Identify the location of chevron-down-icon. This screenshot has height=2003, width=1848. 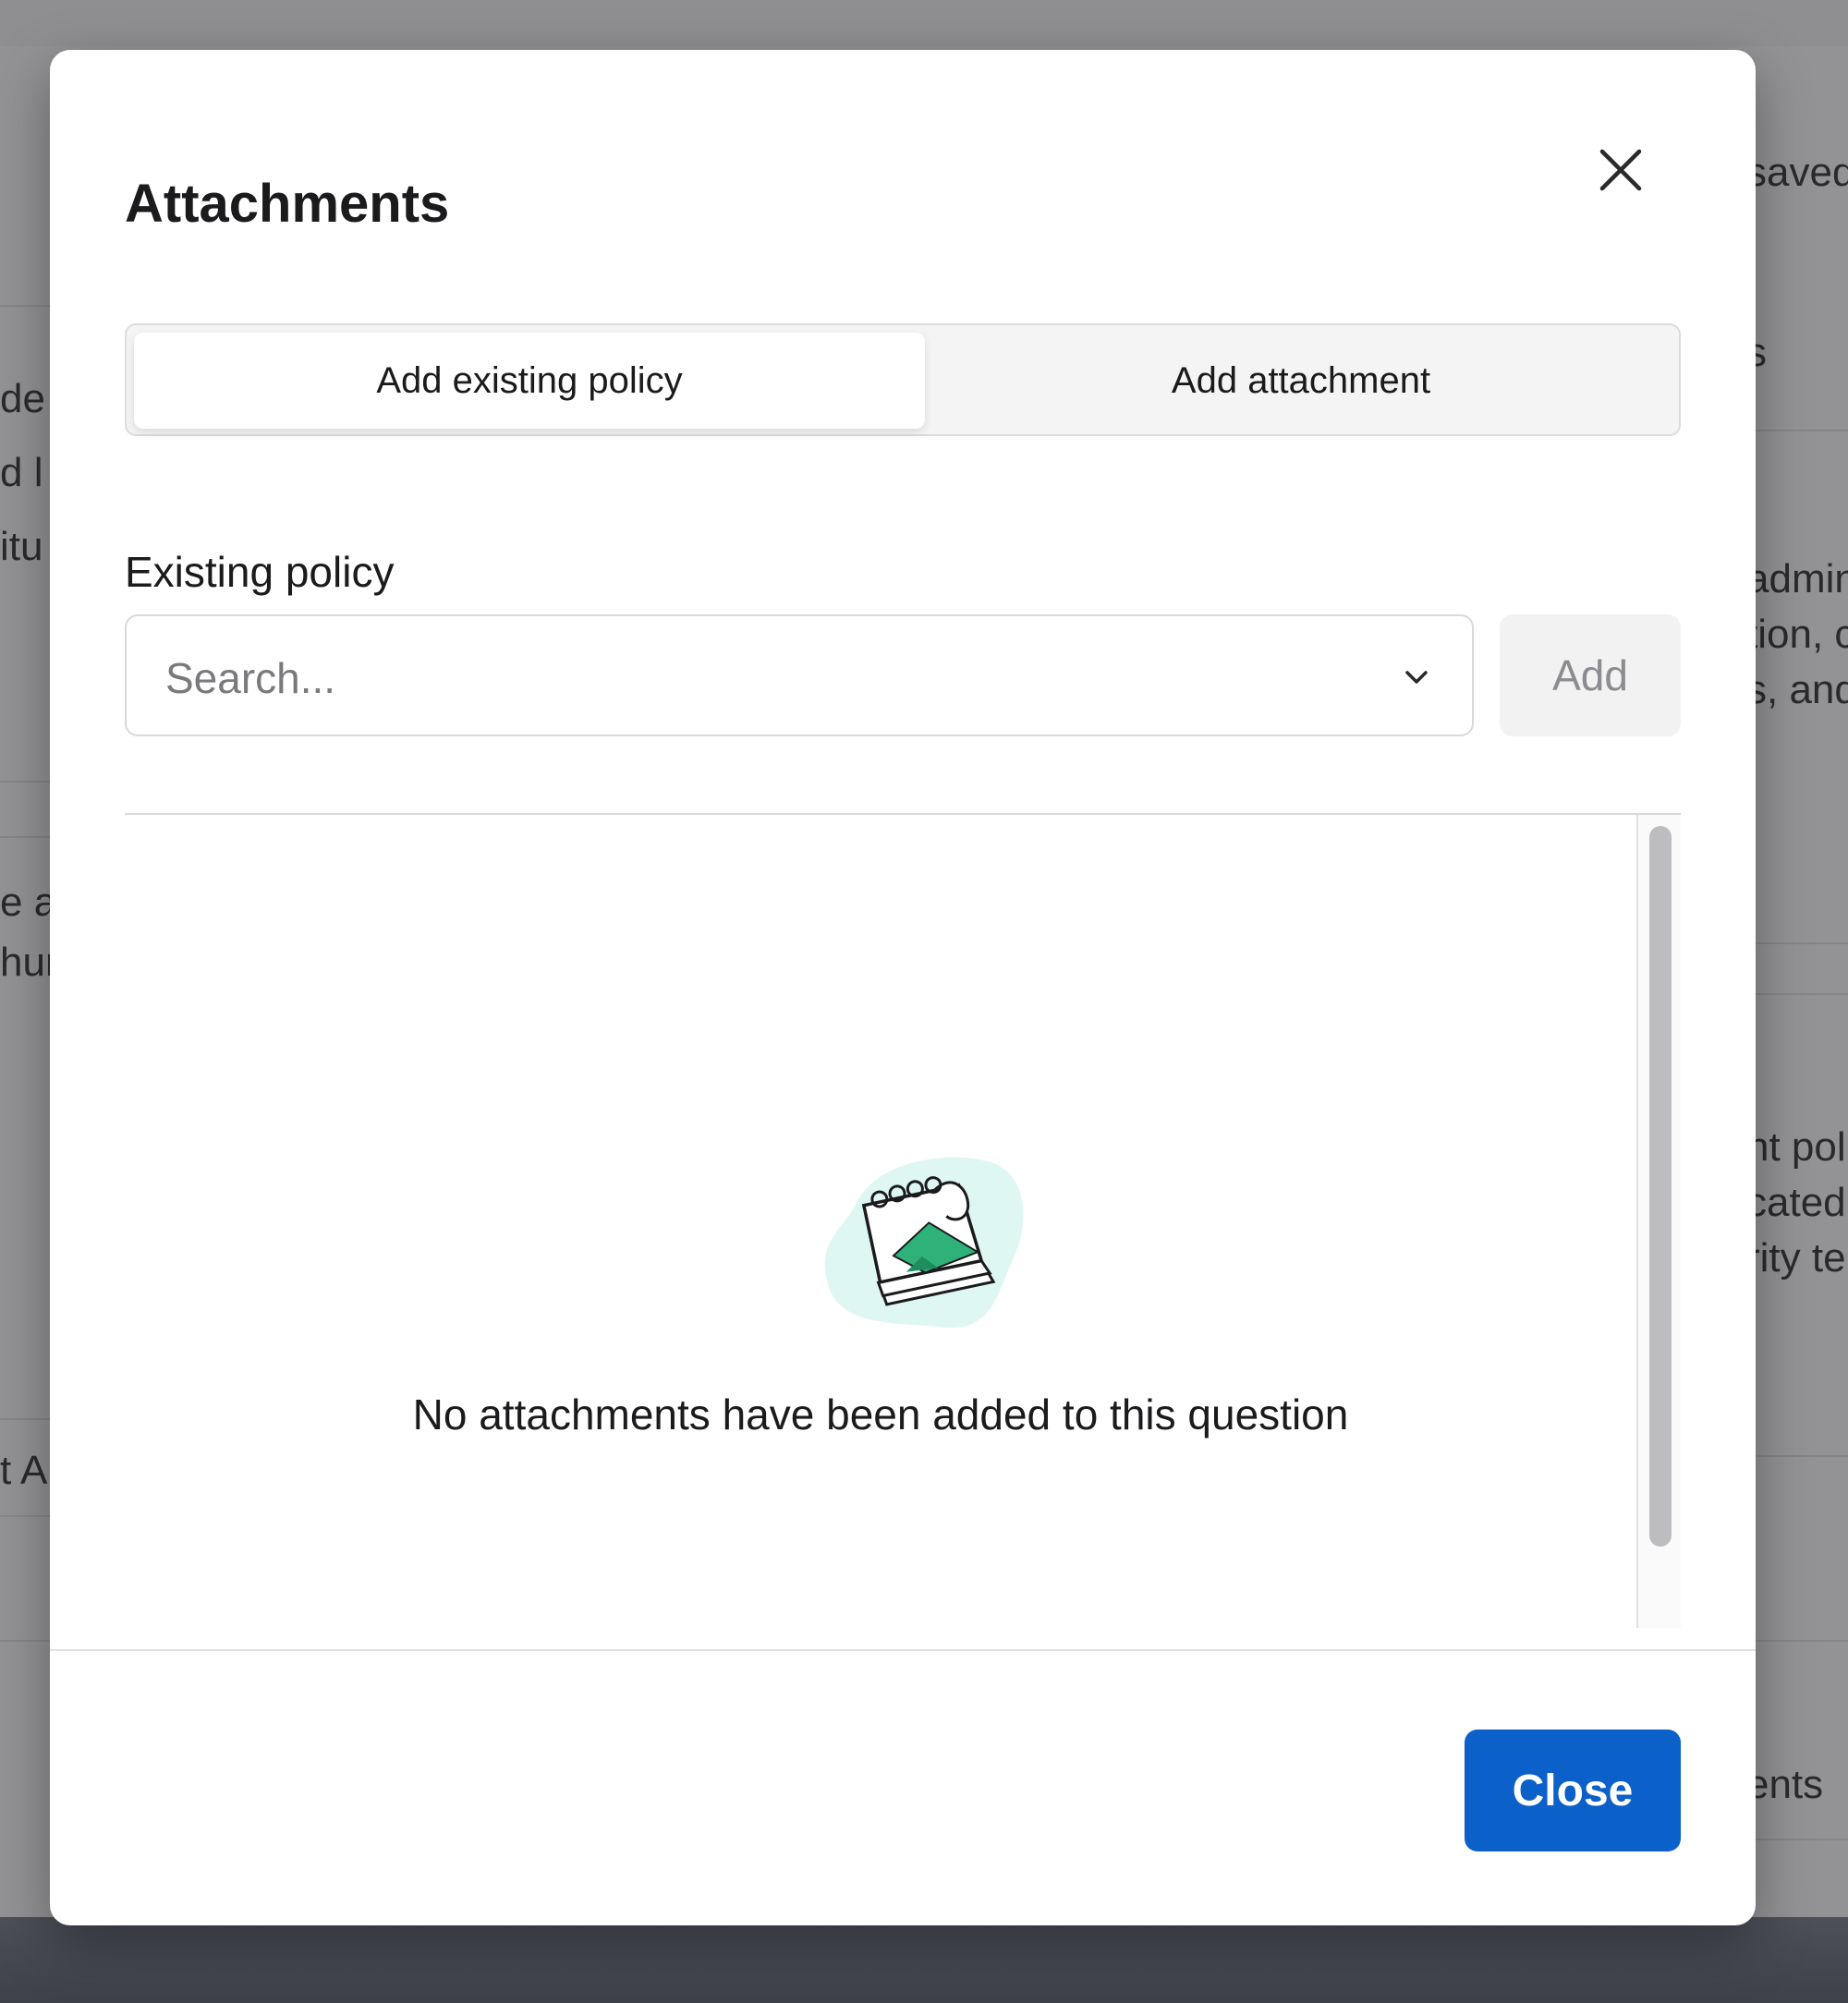
(1416, 677).